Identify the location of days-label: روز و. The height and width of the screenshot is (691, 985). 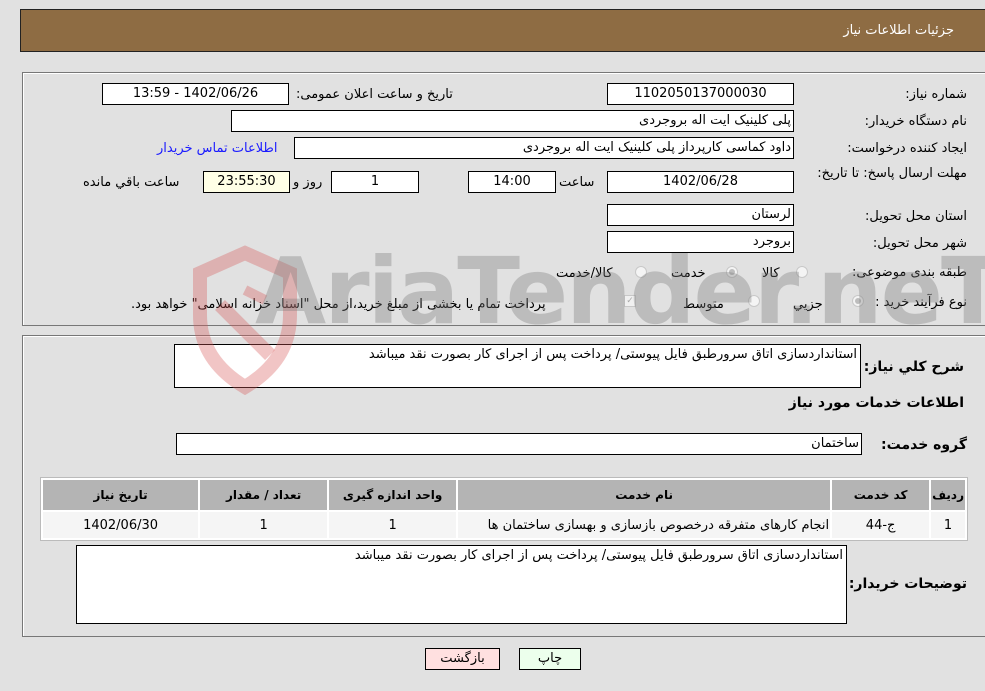
(308, 182).